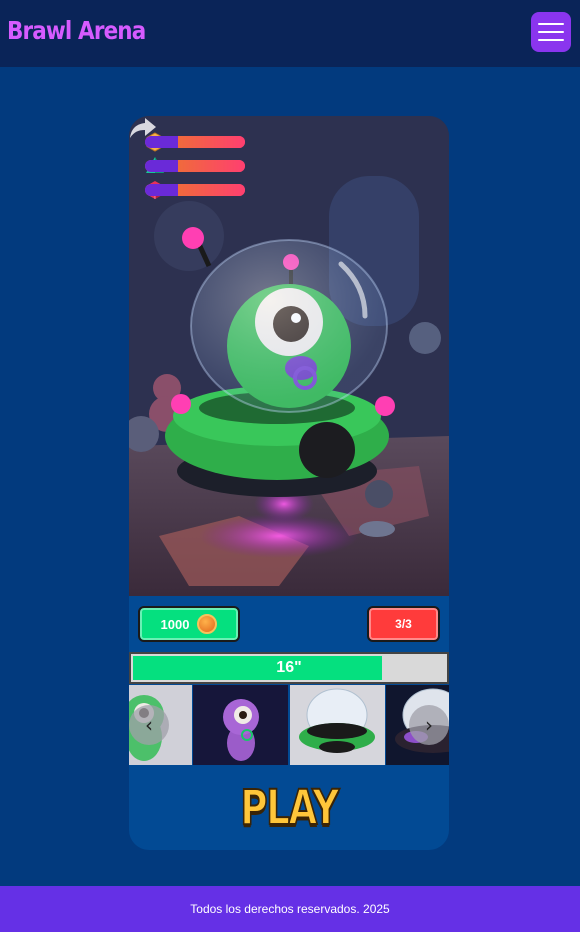 Image resolution: width=580 pixels, height=932 pixels. I want to click on chevron-right-icon: ›, so click(429, 725).